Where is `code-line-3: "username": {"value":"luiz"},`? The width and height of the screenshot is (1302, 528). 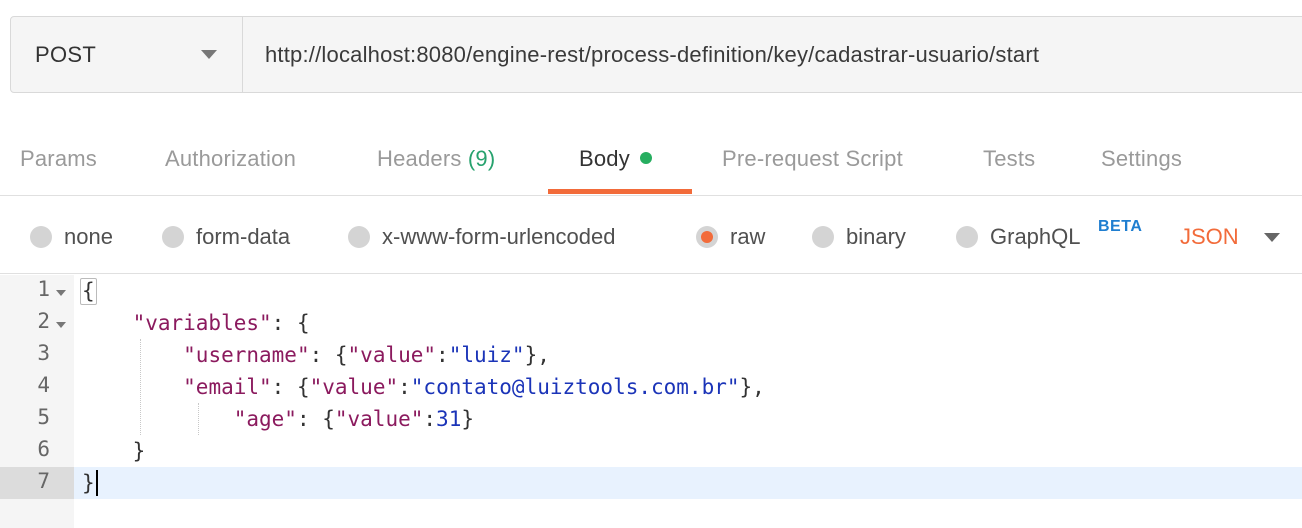
code-line-3: "username": {"value":"luiz"}, is located at coordinates (366, 355).